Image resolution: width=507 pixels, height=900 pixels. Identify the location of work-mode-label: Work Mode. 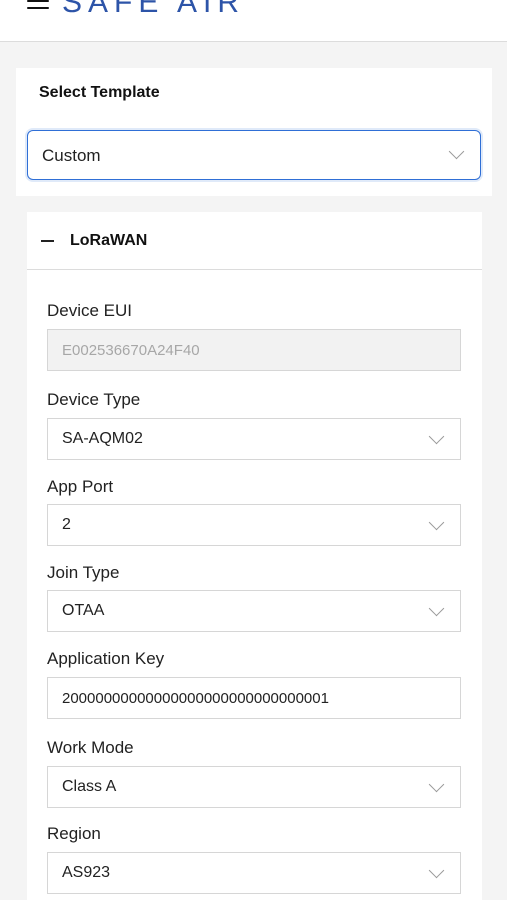
(90, 747).